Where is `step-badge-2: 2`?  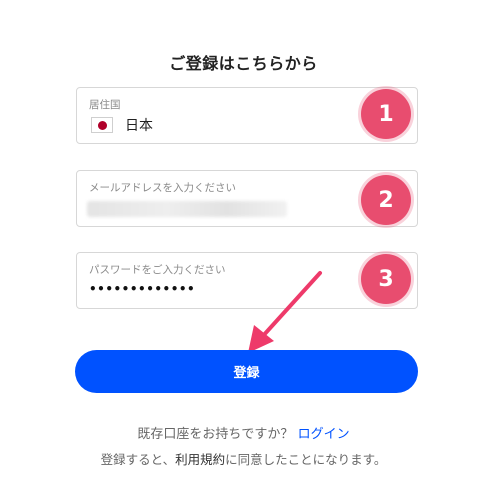 step-badge-2: 2 is located at coordinates (386, 200).